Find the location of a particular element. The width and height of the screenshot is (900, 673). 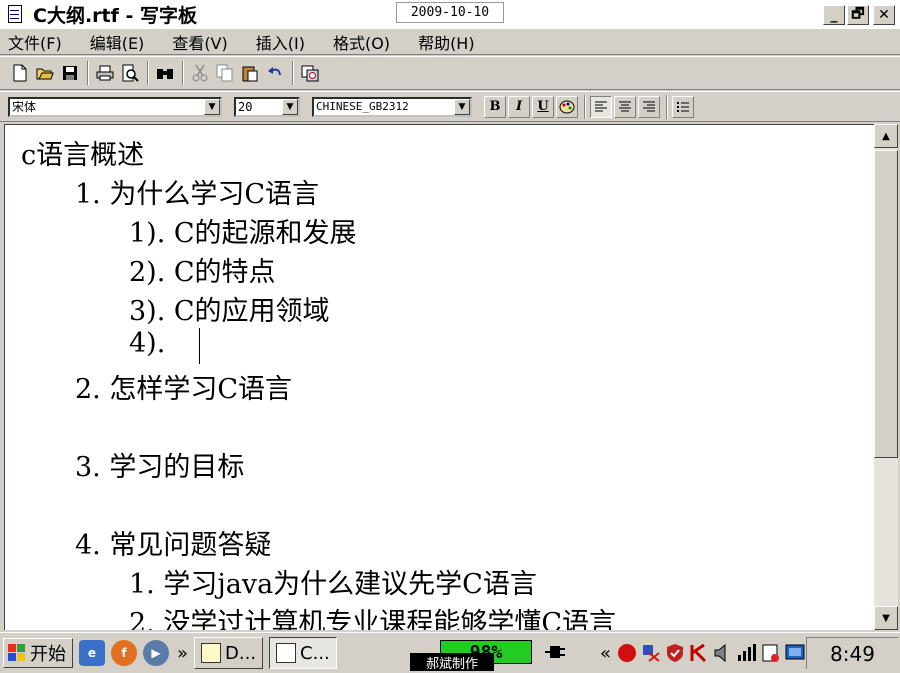

window-title: C大纲.rtf - 写字板 is located at coordinates (115, 16).